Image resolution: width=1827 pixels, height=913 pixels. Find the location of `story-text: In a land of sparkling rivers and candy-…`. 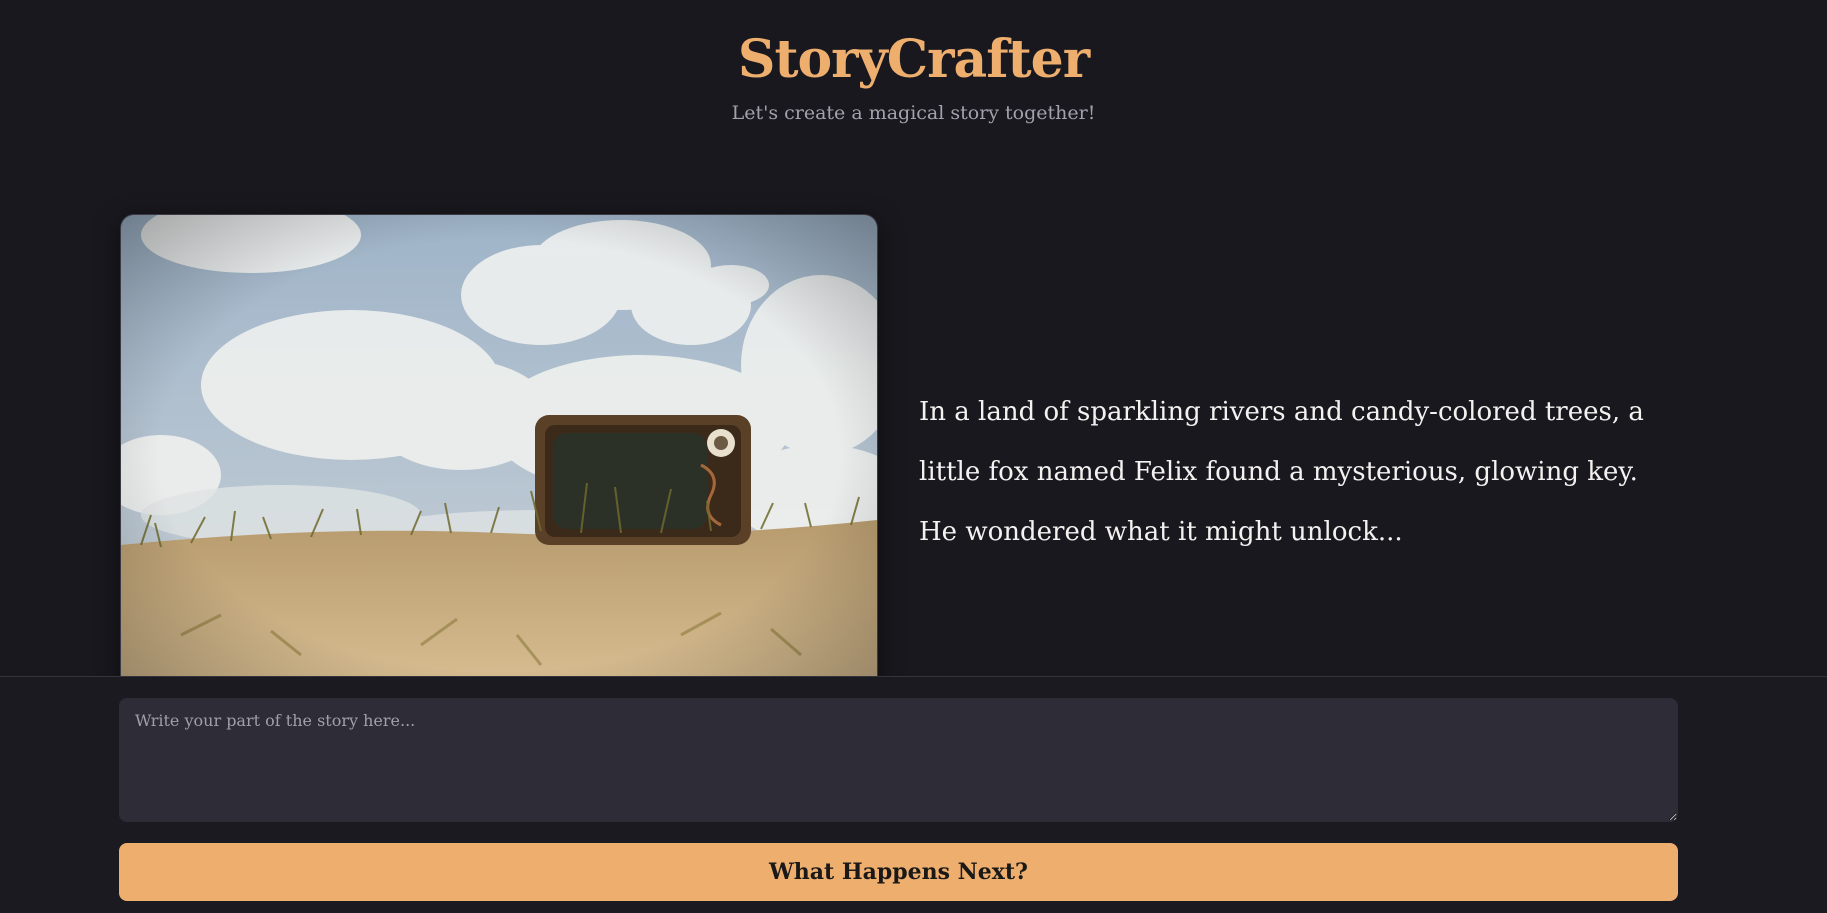

story-text: In a land of sparkling rivers and candy-… is located at coordinates (1281, 472).